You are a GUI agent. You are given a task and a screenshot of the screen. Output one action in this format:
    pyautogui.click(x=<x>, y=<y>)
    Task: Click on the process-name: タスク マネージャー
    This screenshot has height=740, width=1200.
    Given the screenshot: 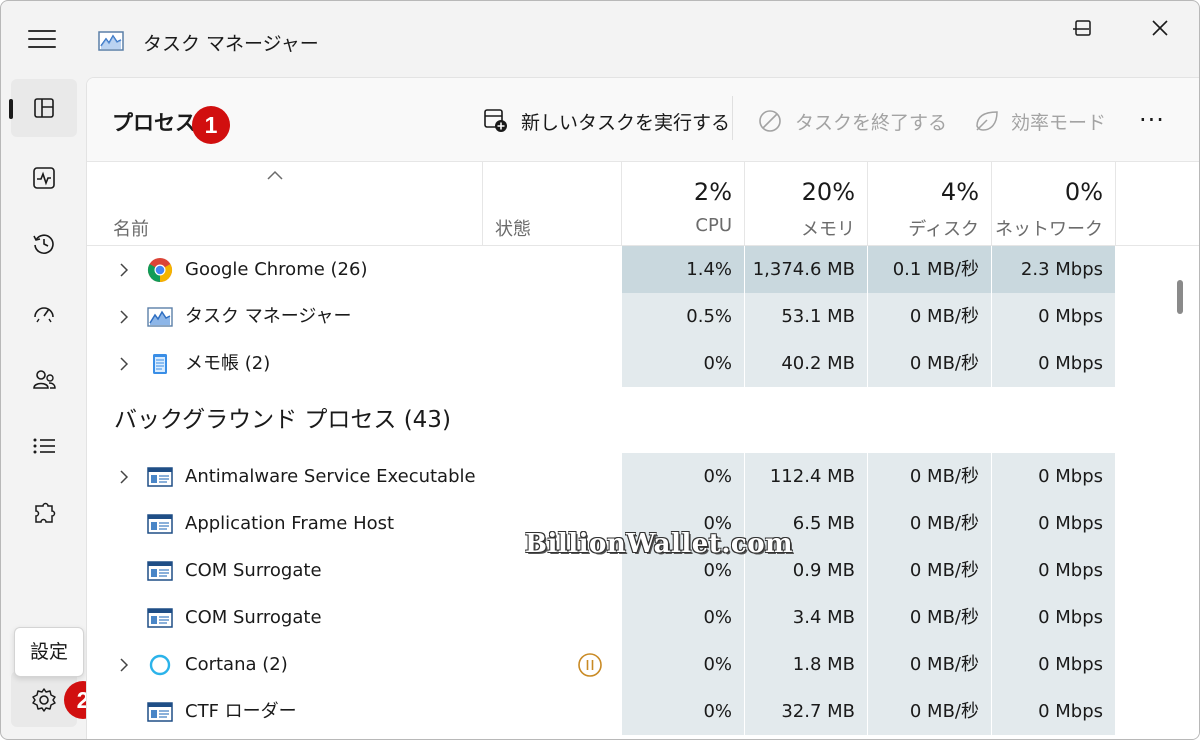 What is the action you would take?
    pyautogui.click(x=268, y=316)
    